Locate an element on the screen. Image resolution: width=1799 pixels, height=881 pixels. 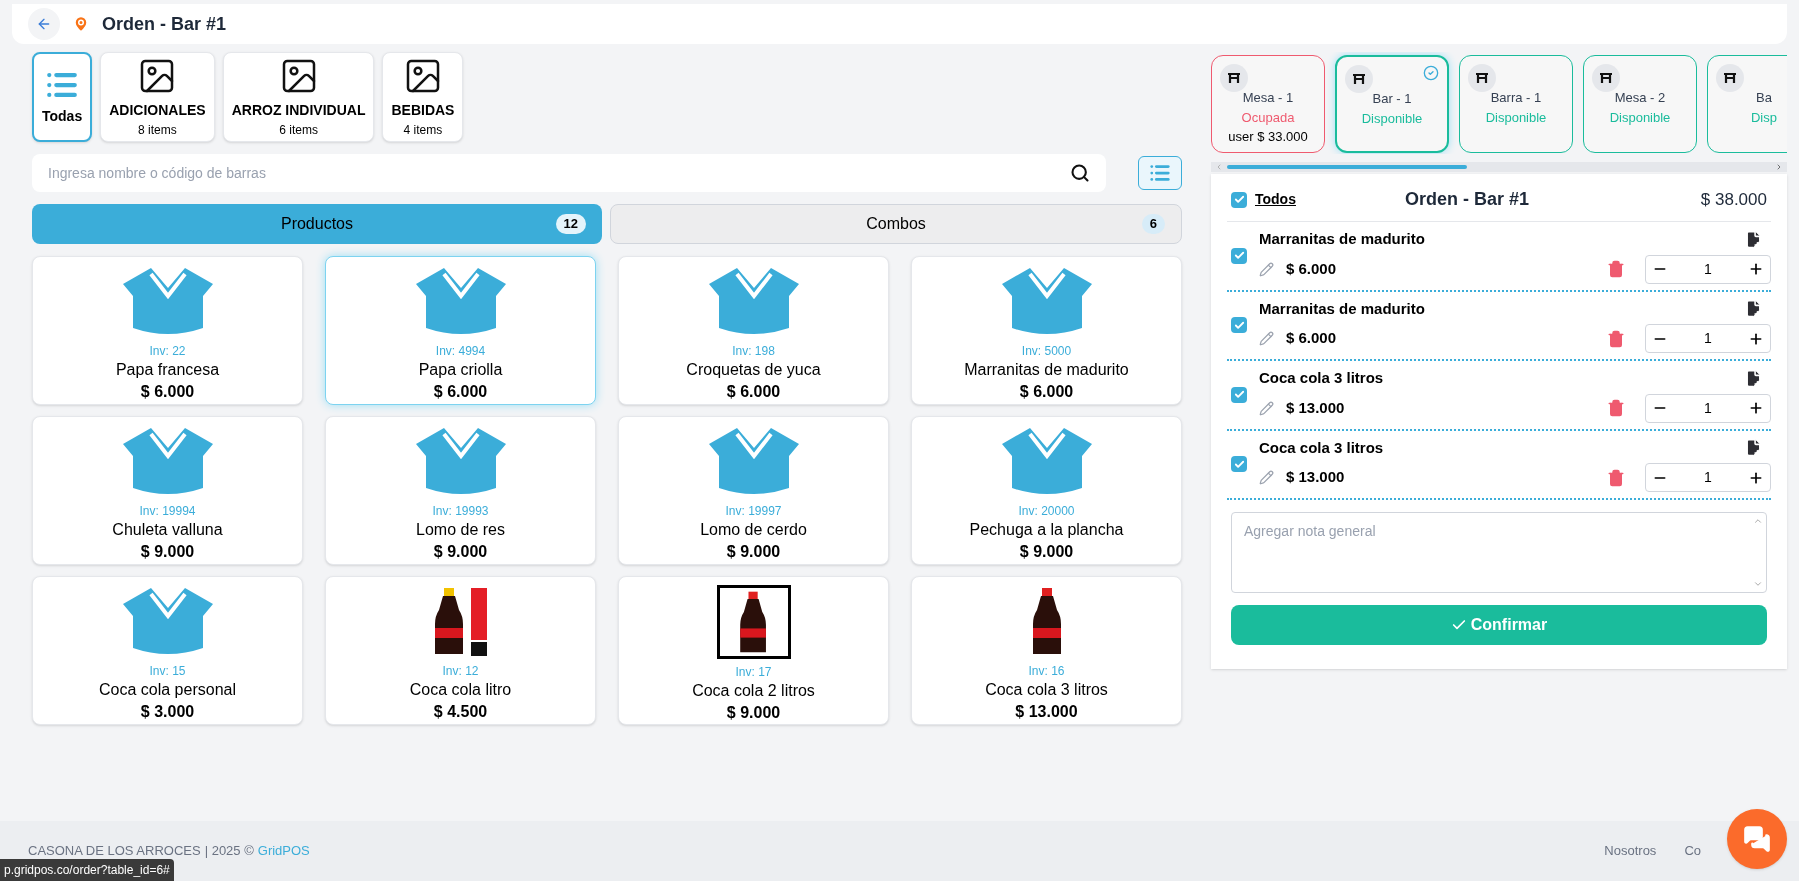
footer-link: Co is located at coordinates (1692, 851).